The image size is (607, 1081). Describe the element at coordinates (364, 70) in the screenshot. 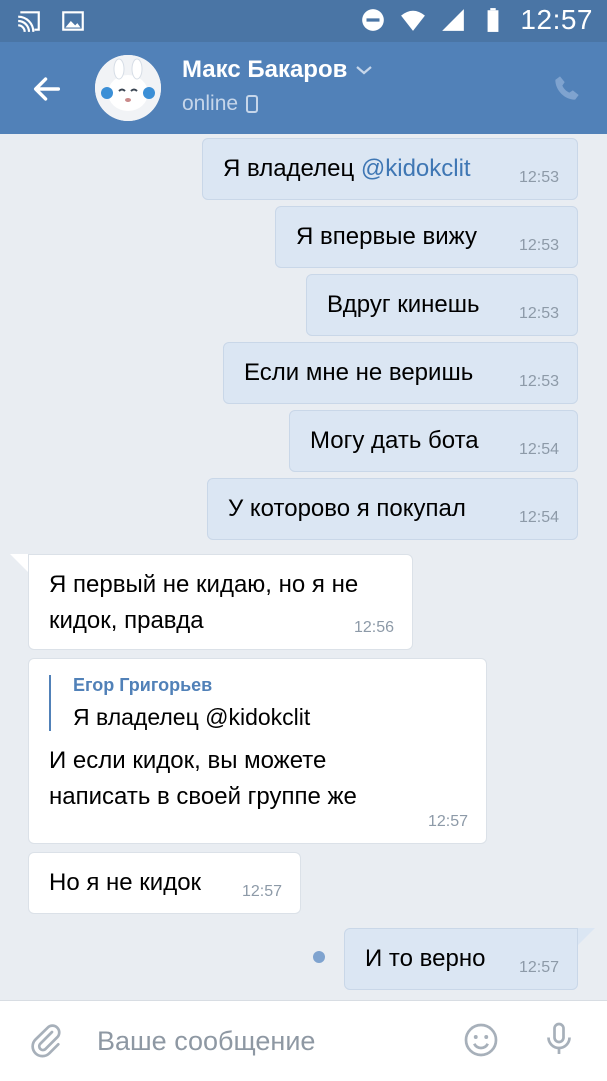

I see `chevron-down-icon` at that location.